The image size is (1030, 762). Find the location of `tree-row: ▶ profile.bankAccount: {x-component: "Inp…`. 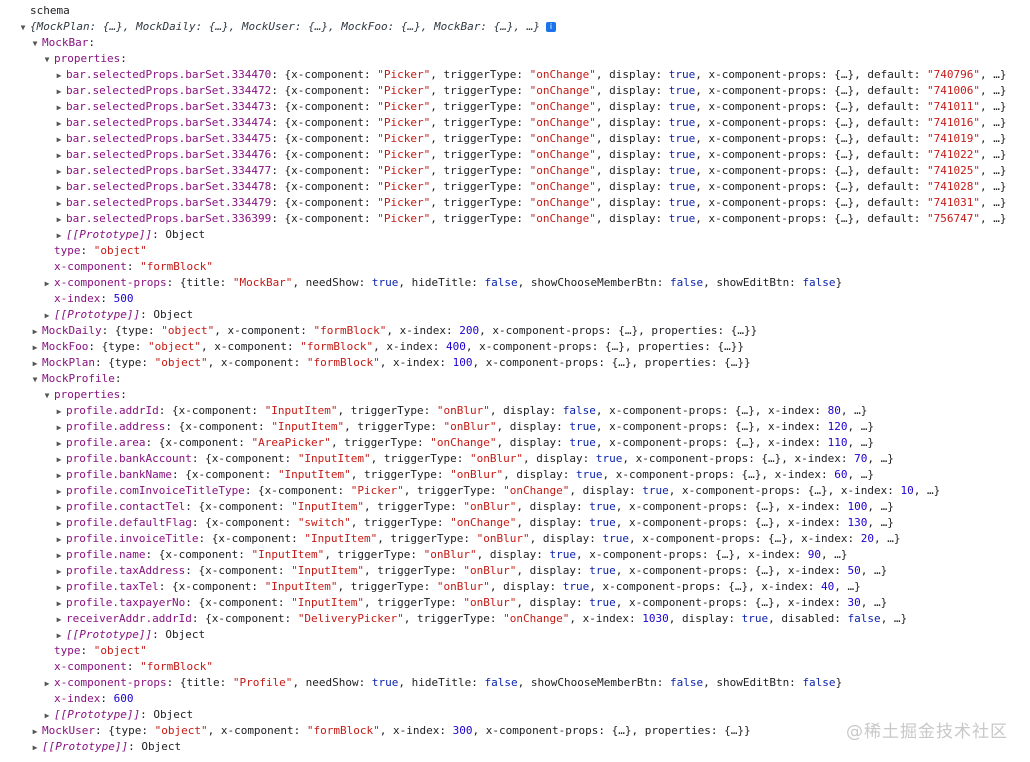

tree-row: ▶ profile.bankAccount: {x-component: "Inp… is located at coordinates (515, 459).